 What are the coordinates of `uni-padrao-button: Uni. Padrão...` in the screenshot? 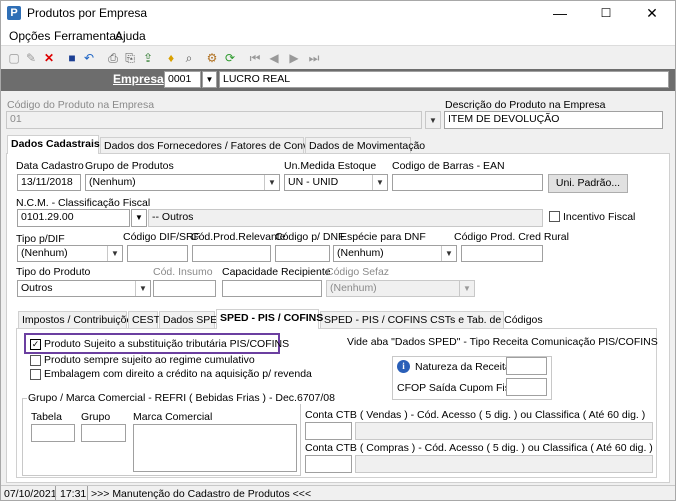 It's located at (588, 183).